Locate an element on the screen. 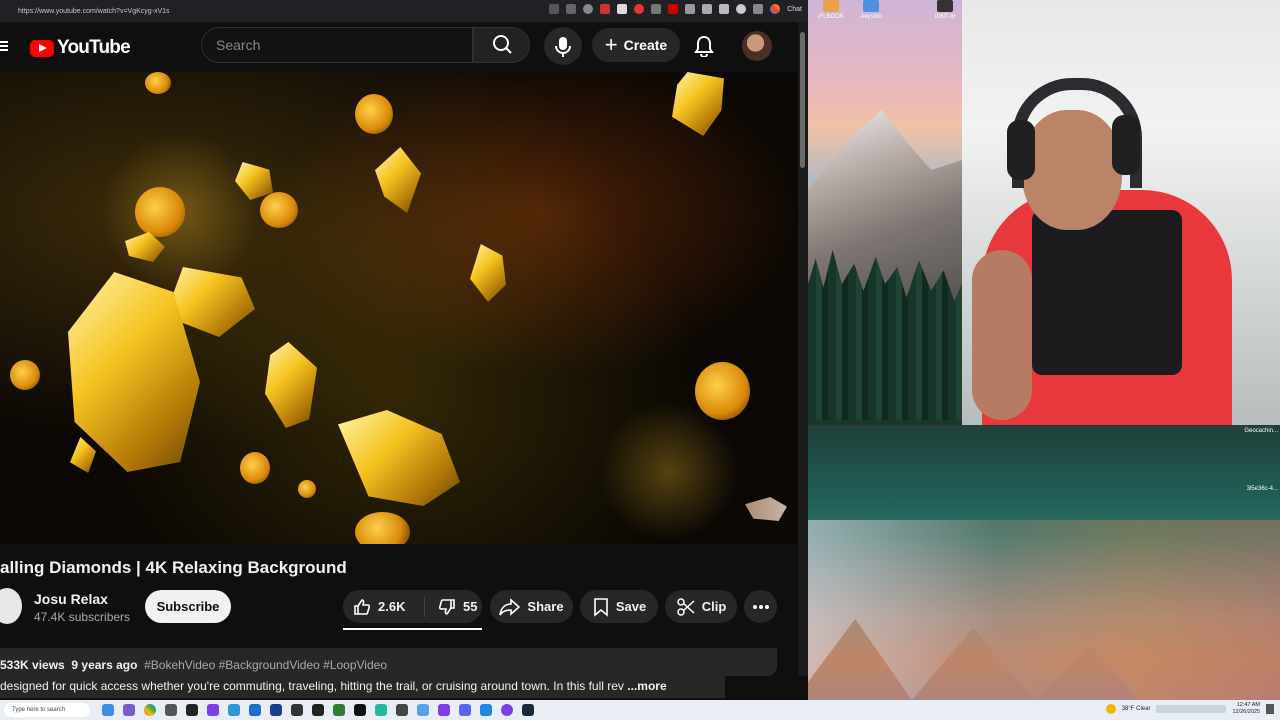  taskbar-search: Type here to search is located at coordinates (47, 710).